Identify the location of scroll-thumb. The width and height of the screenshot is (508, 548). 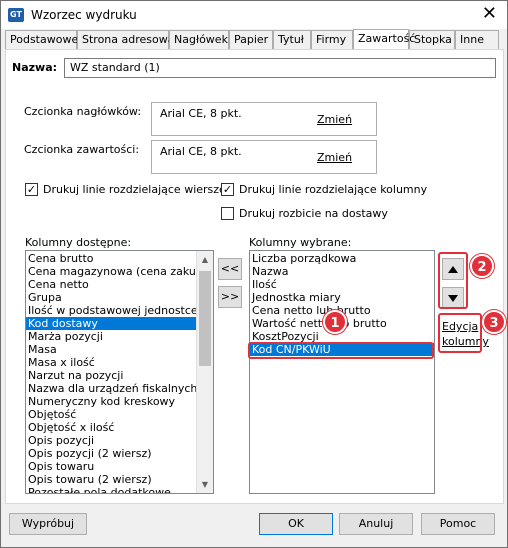
(205, 318).